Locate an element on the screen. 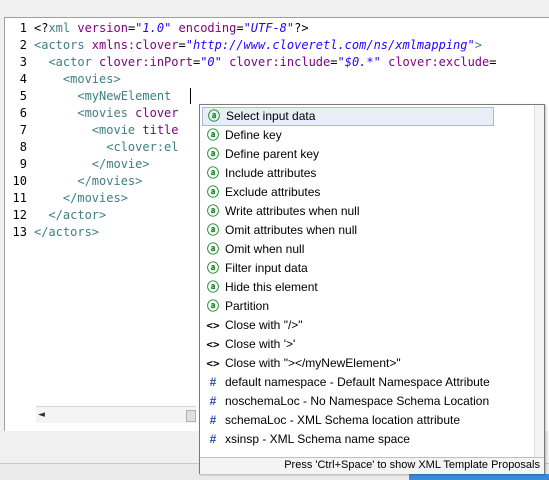 The height and width of the screenshot is (480, 549). code-token: <actors is located at coordinates (63, 45).